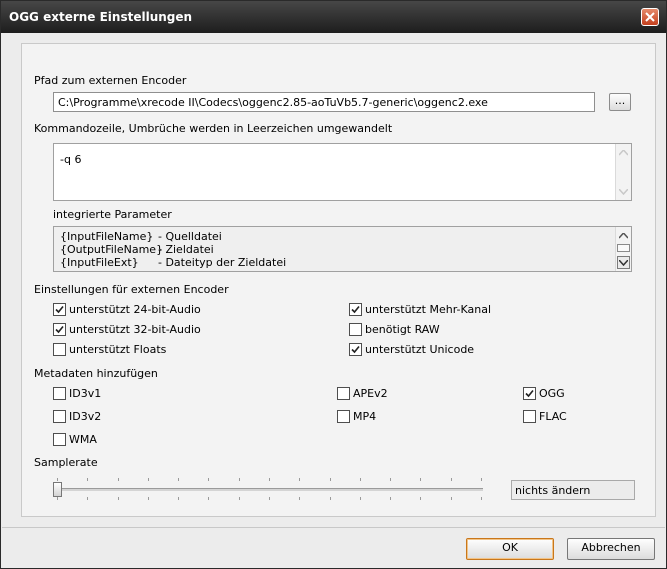 The width and height of the screenshot is (667, 569). I want to click on params-row: {InputFileName} - Quelldatei, so click(141, 236).